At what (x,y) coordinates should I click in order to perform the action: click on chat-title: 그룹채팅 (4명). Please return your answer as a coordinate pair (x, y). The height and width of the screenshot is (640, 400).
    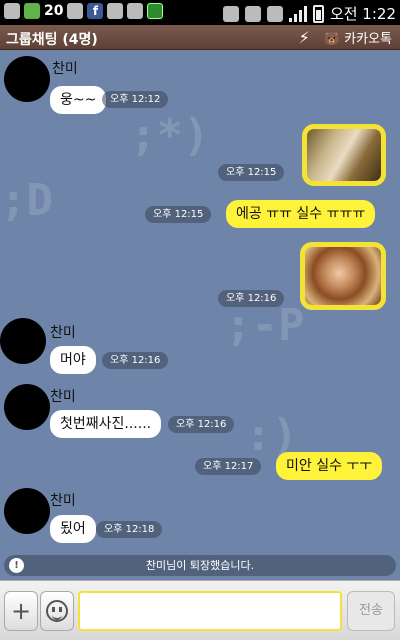
    Looking at the image, I should click on (52, 40).